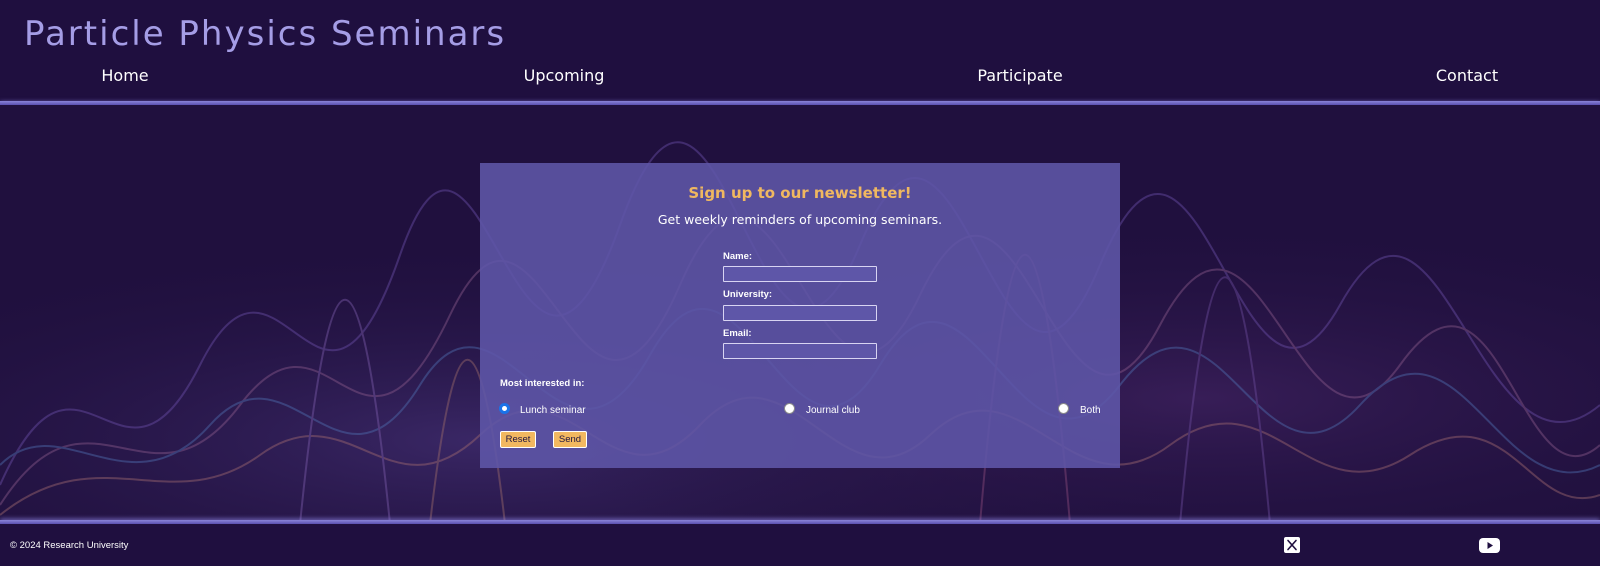 The height and width of the screenshot is (566, 1600). Describe the element at coordinates (570, 439) in the screenshot. I see `send-button: Send` at that location.